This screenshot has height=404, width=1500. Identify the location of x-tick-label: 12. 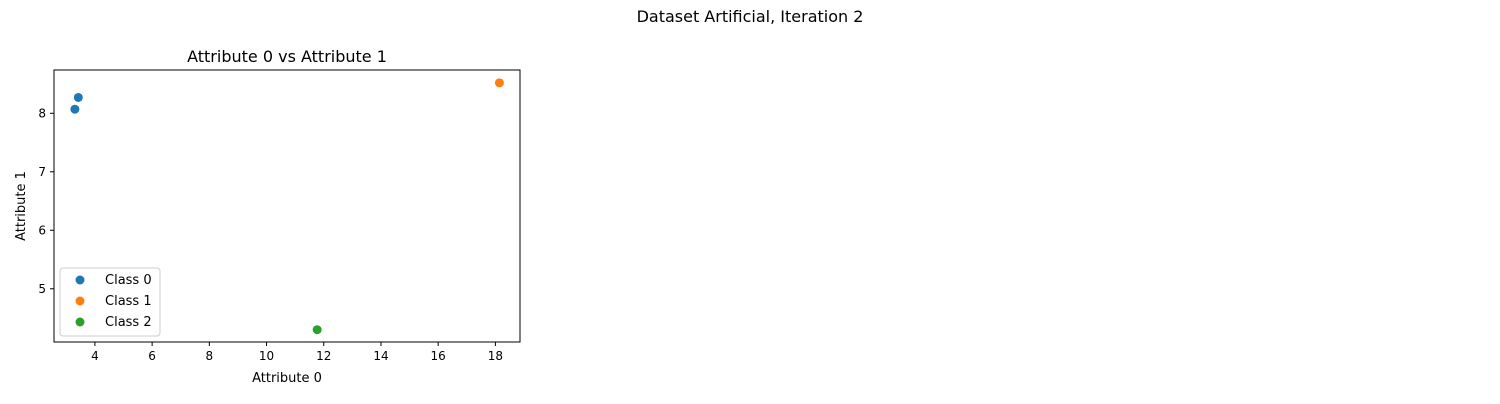
(323, 356).